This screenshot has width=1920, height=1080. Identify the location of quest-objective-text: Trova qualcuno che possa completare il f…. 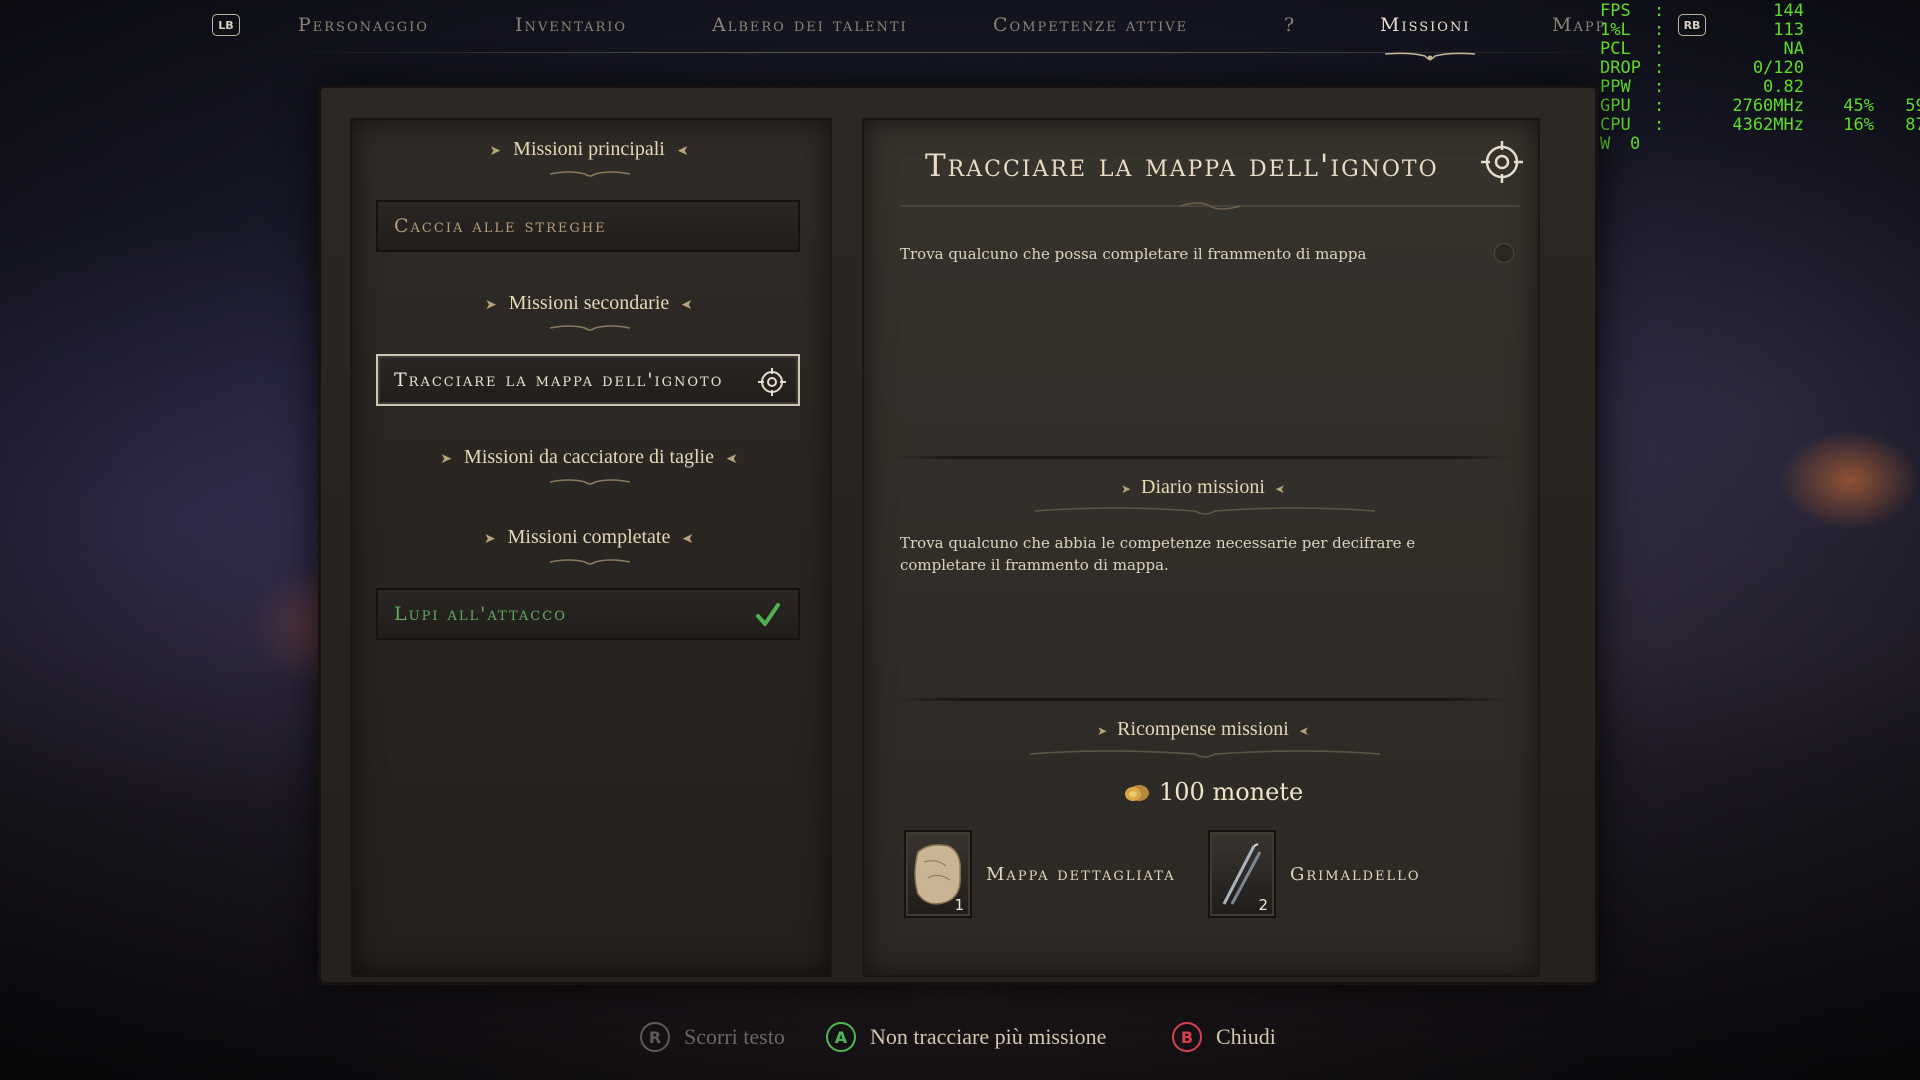
(1133, 254).